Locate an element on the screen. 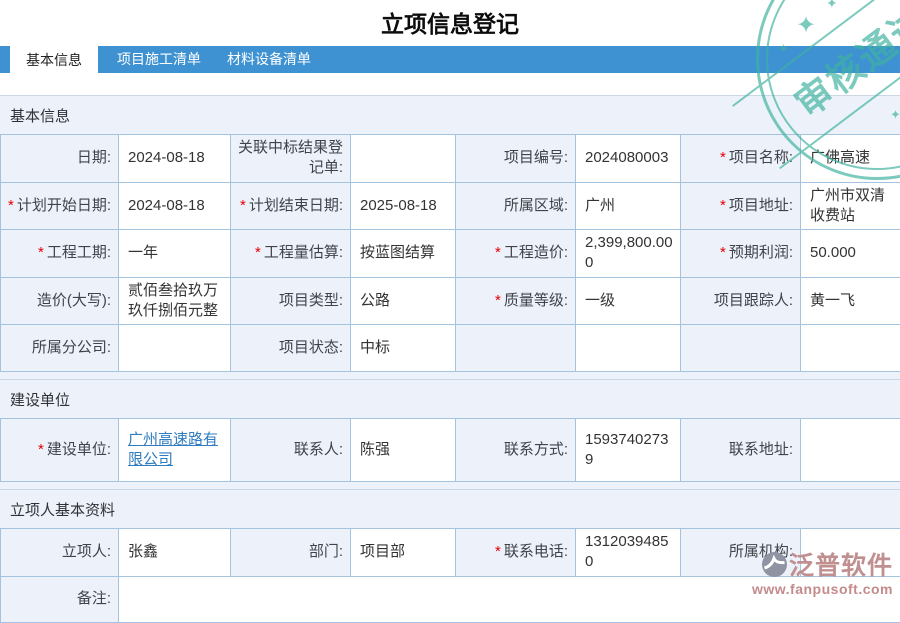 The height and width of the screenshot is (623, 900). fanpu-logo-text: 泛普软件 is located at coordinates (841, 564).